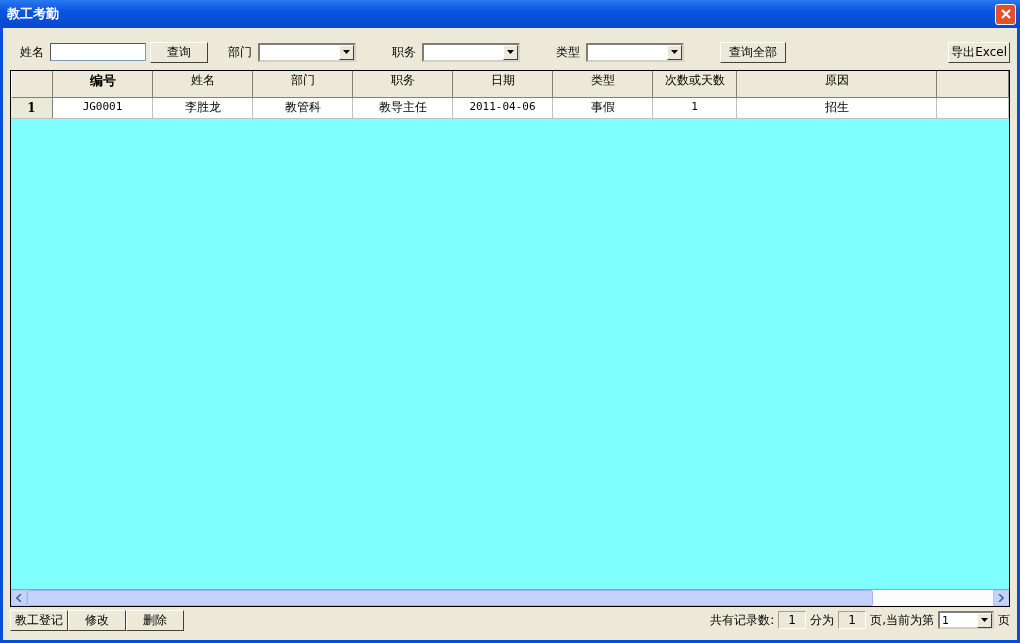 This screenshot has width=1020, height=643. I want to click on column-header: 职务, so click(403, 84).